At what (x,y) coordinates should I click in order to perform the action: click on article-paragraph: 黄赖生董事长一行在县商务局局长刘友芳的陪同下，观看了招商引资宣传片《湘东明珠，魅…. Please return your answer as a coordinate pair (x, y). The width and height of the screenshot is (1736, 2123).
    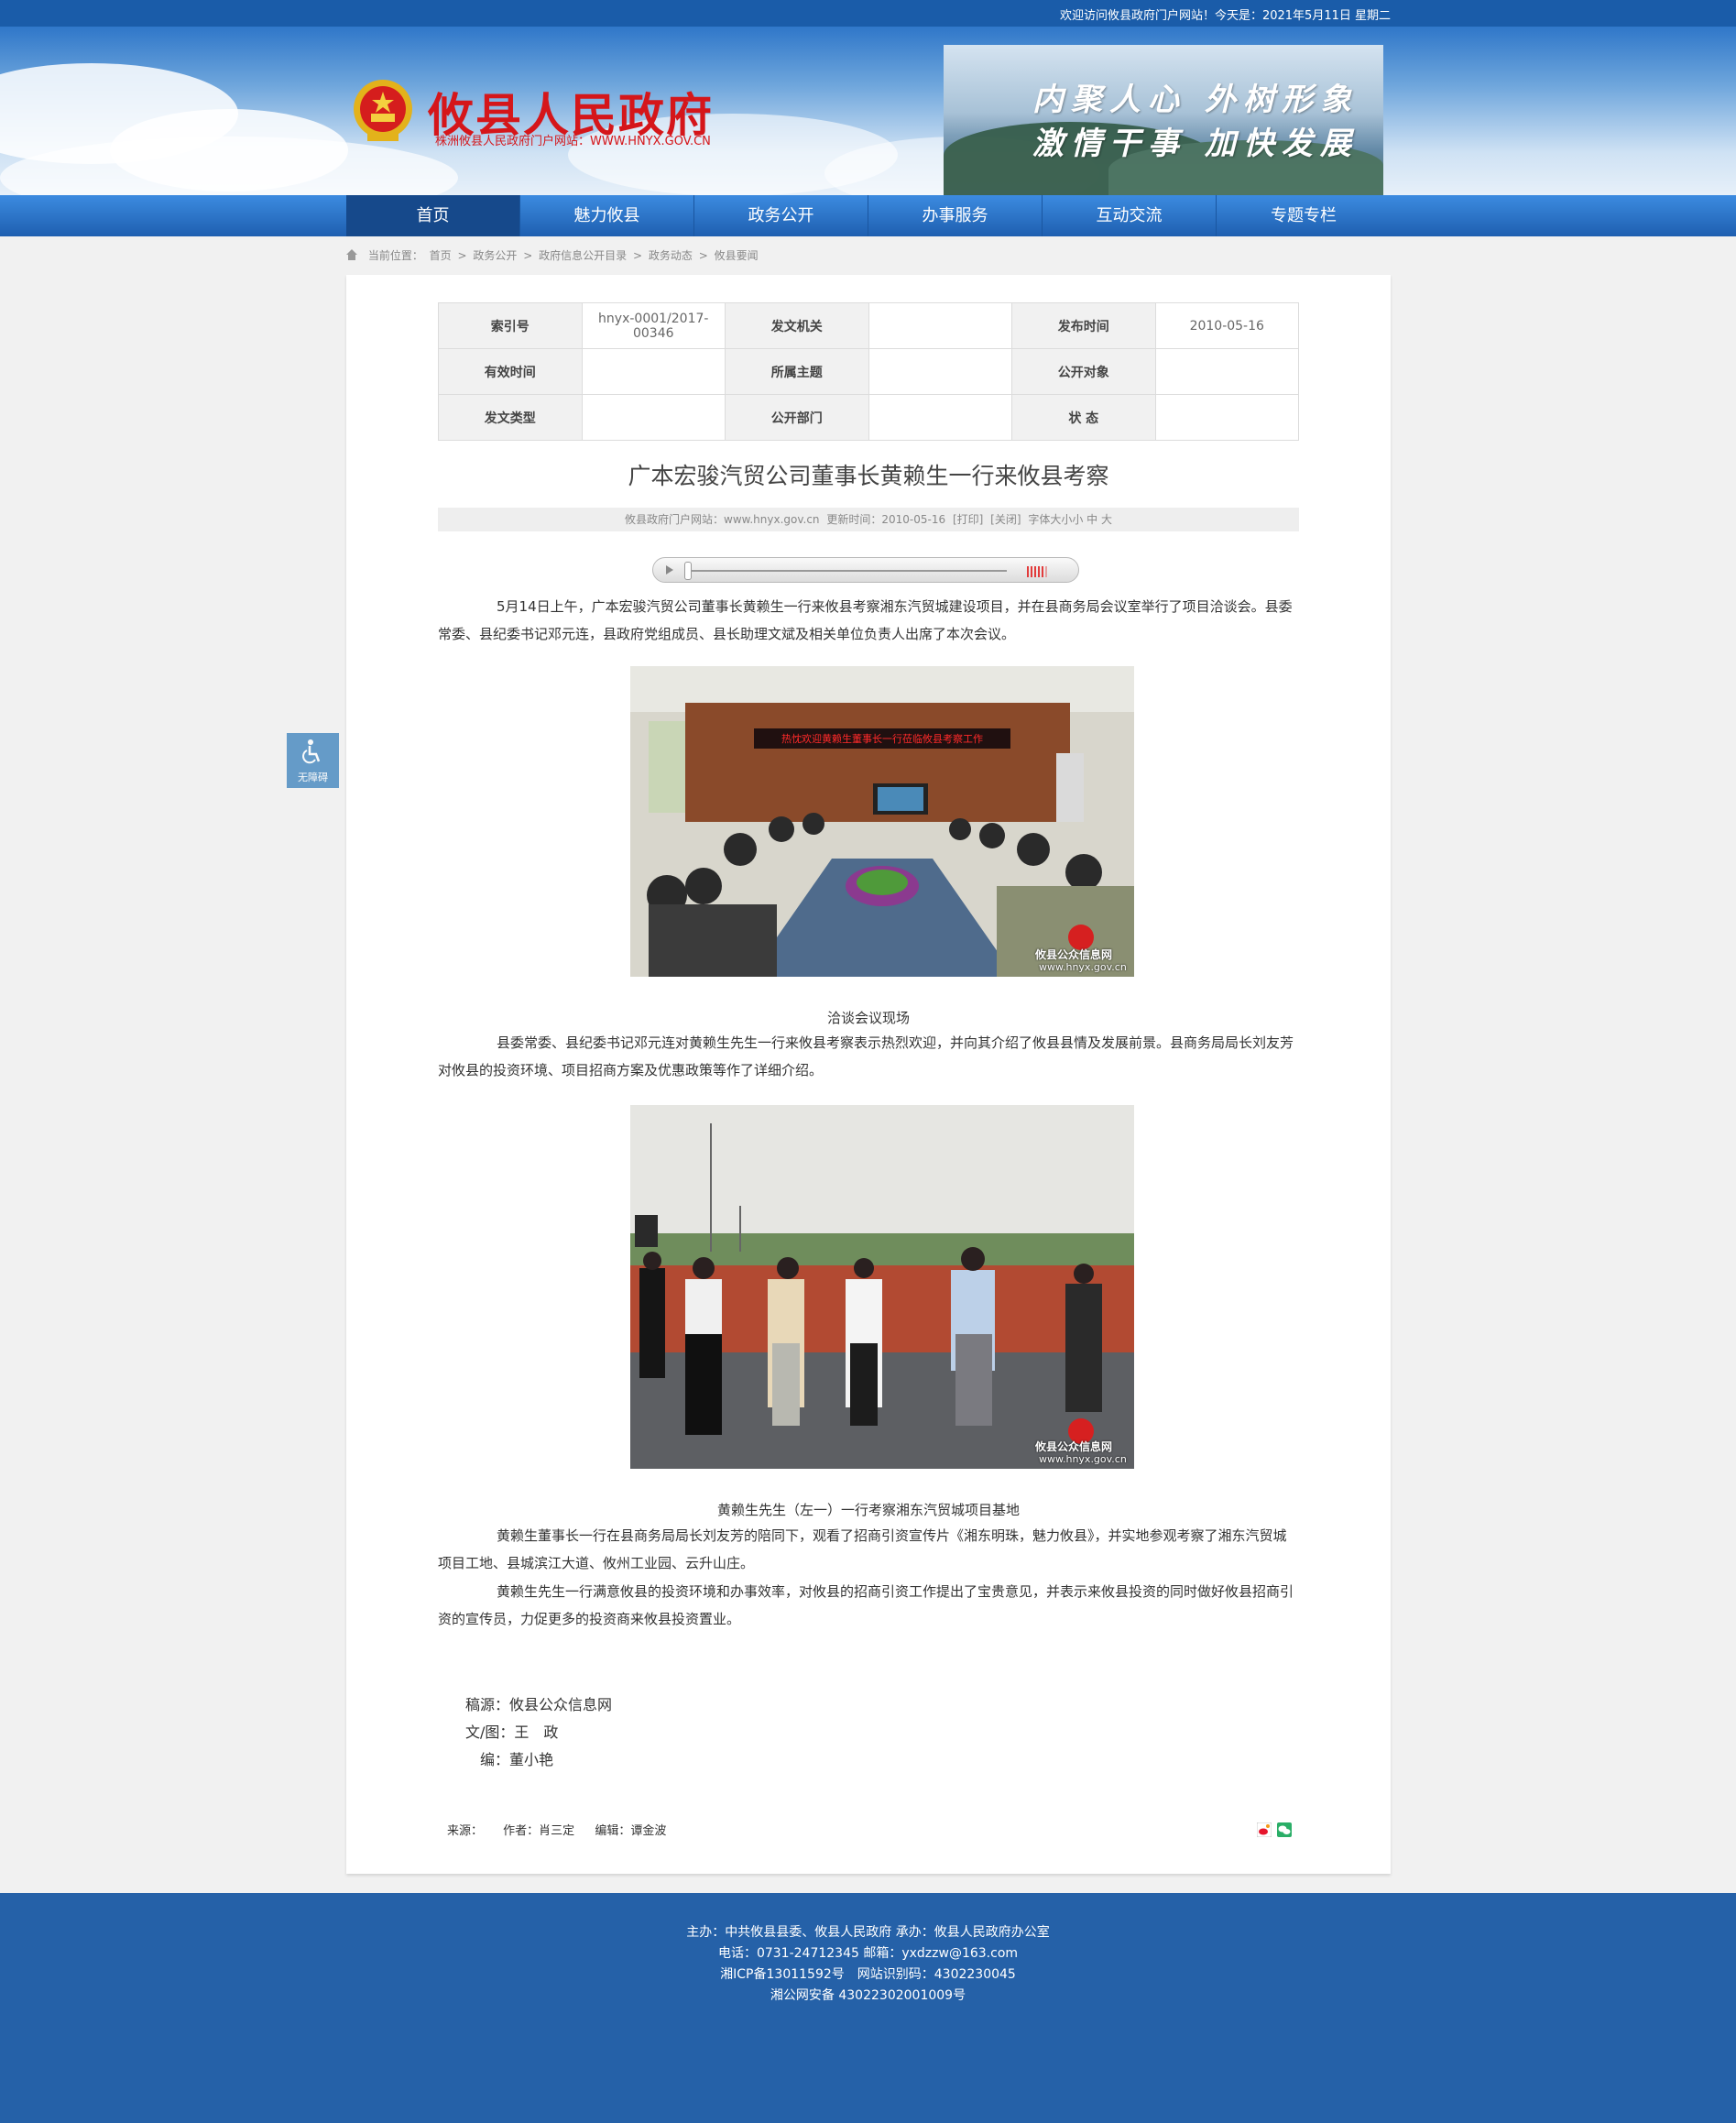
    Looking at the image, I should click on (863, 1549).